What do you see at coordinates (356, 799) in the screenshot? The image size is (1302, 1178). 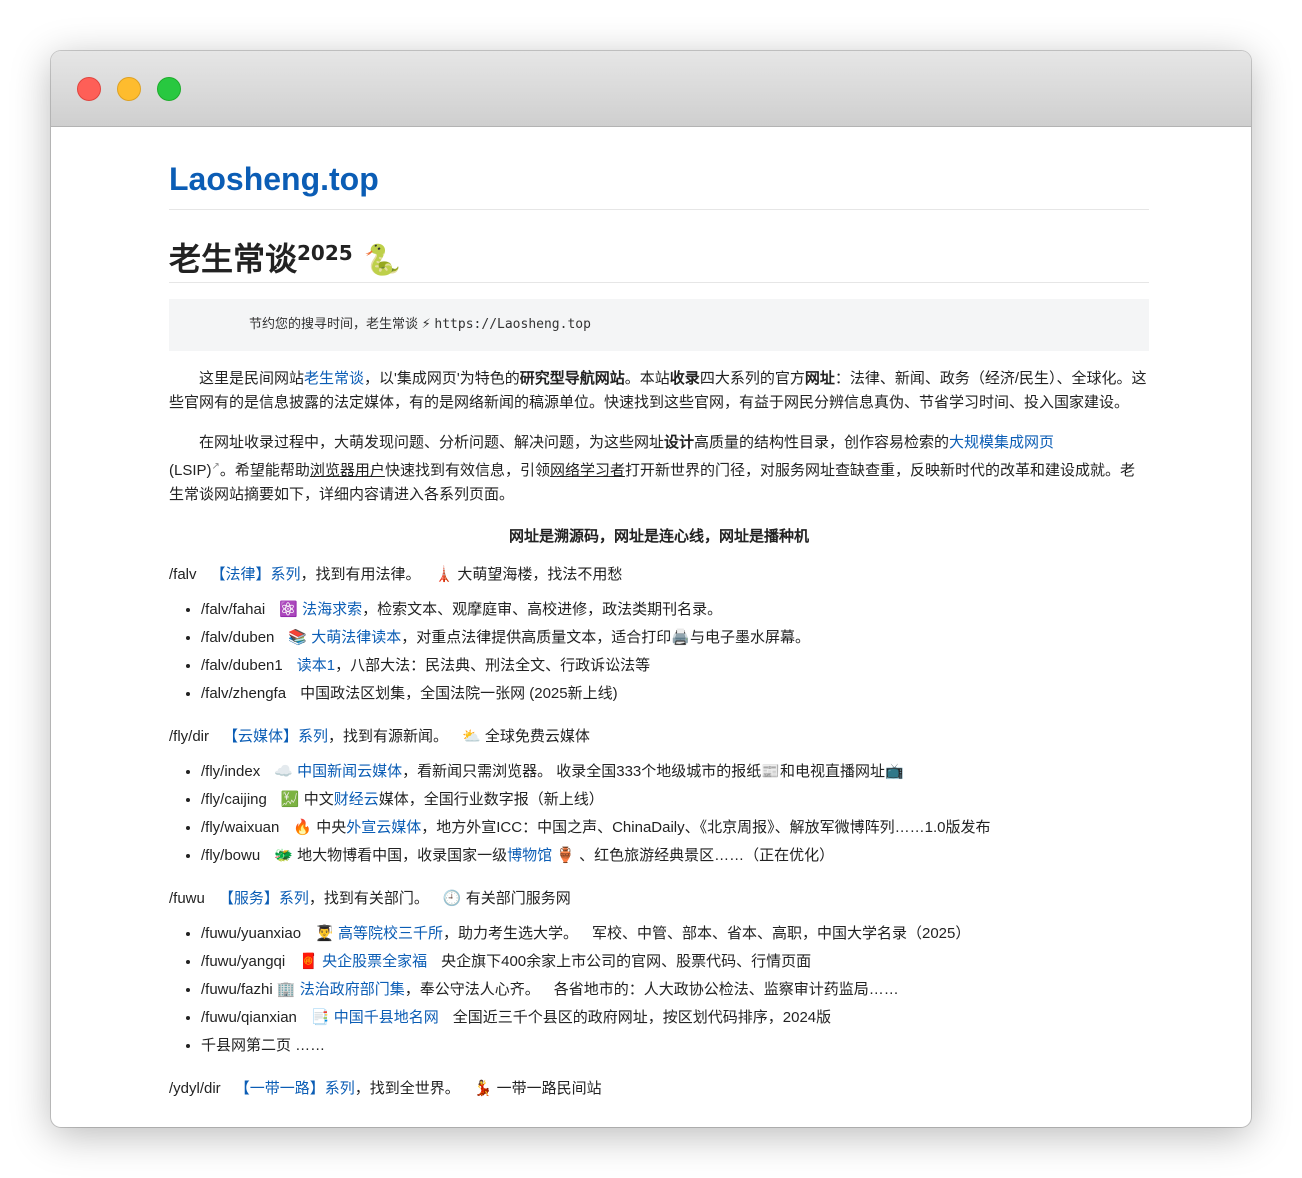 I see `item-link: 财经云` at bounding box center [356, 799].